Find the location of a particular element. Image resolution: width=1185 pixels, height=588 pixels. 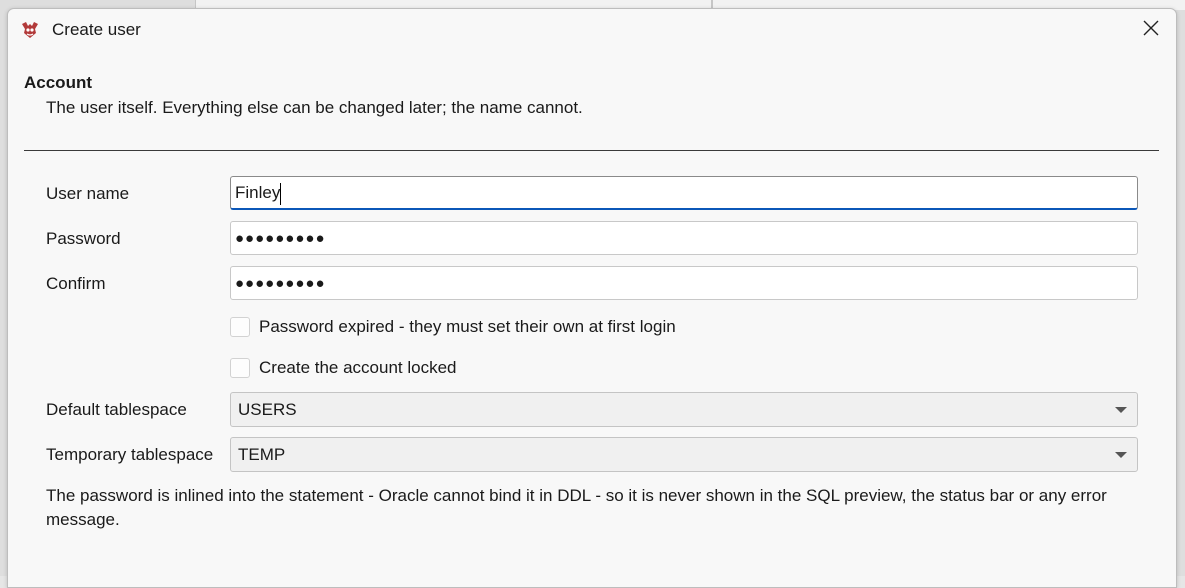

account-locked-row: Create the account locked is located at coordinates (343, 368).